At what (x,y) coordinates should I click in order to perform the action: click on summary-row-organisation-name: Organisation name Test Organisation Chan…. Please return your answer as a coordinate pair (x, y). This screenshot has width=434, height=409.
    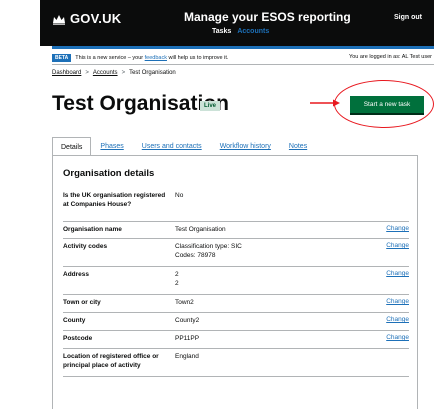
    Looking at the image, I should click on (236, 230).